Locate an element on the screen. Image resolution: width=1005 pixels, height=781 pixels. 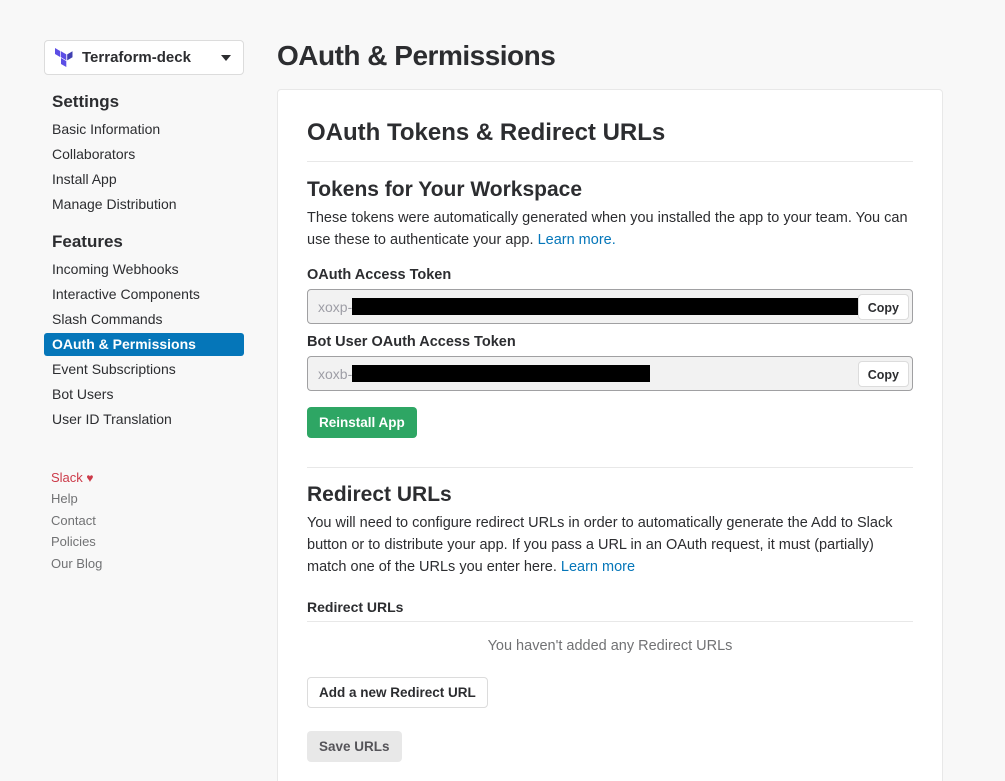
app-name: Terraform-deck is located at coordinates (136, 57).